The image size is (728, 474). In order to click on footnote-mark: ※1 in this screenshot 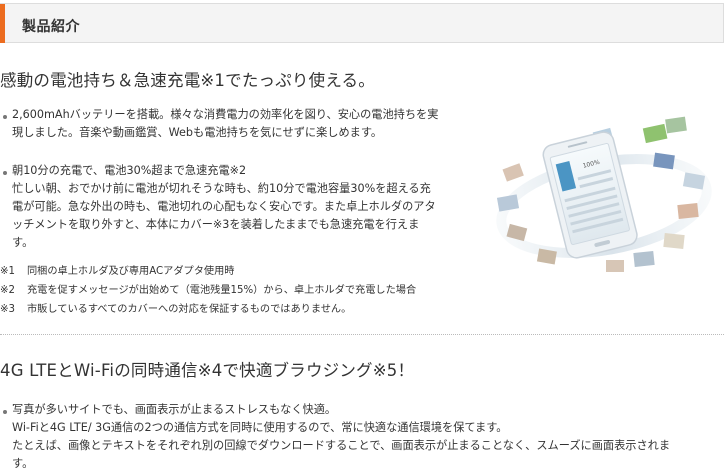, I will do `click(8, 271)`.